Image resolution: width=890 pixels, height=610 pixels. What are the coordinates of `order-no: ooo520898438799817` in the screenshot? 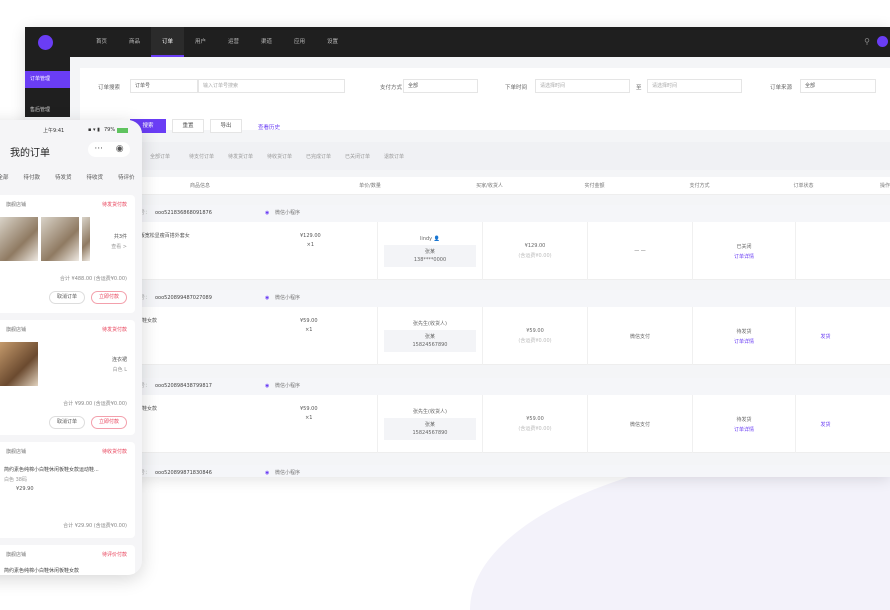 It's located at (183, 386).